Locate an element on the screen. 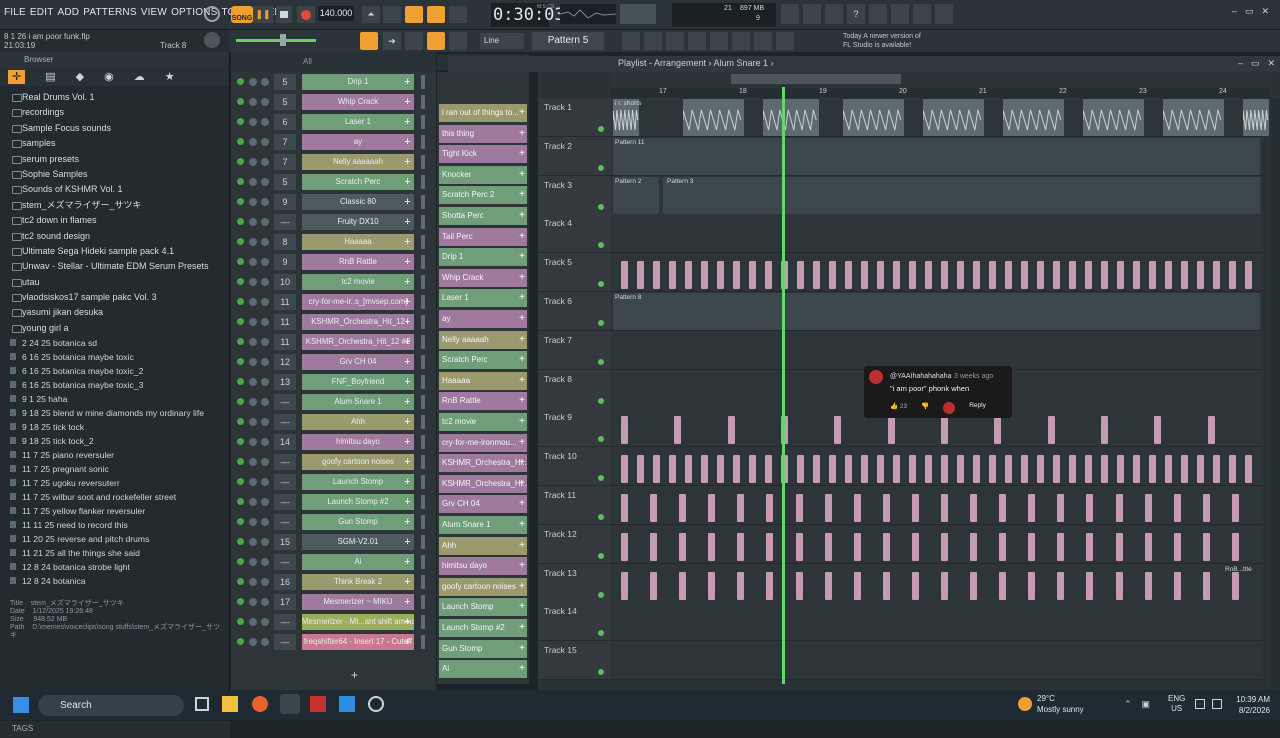  files-icon: ▤ is located at coordinates (50, 77).